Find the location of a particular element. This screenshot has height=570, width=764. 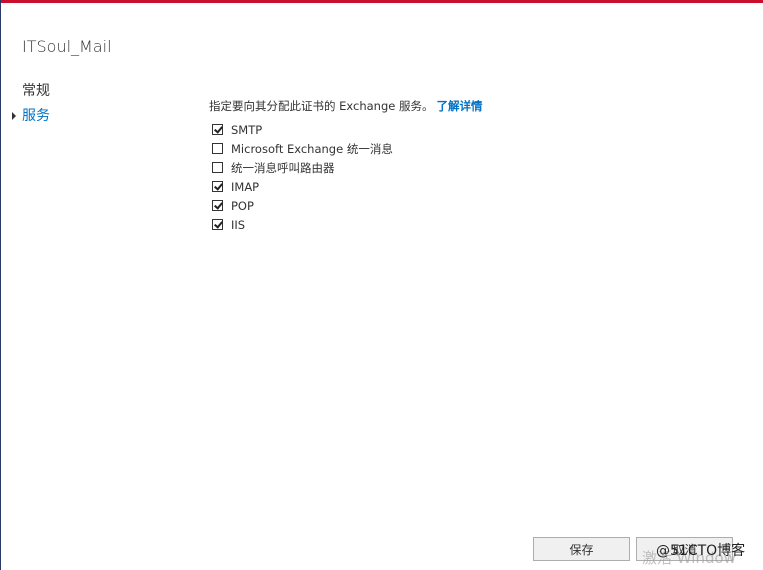

service-label: SMTP is located at coordinates (247, 129).